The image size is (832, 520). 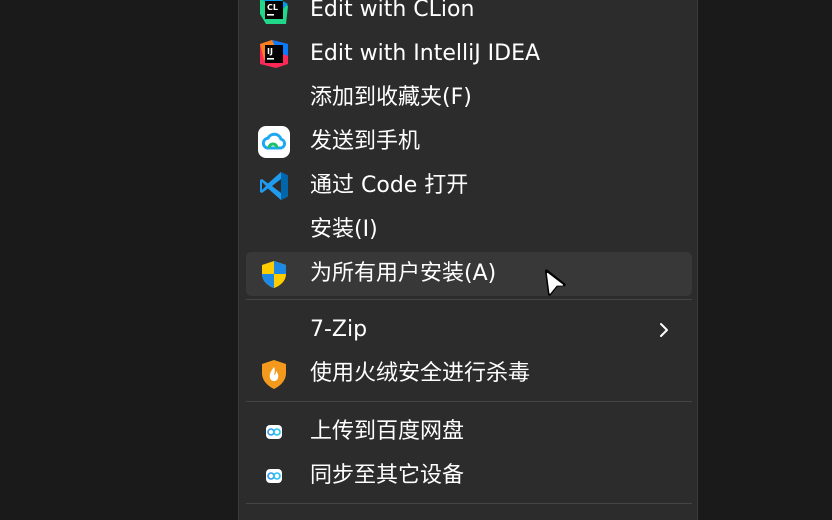 I want to click on svg-text: IJ, so click(x=270, y=51).